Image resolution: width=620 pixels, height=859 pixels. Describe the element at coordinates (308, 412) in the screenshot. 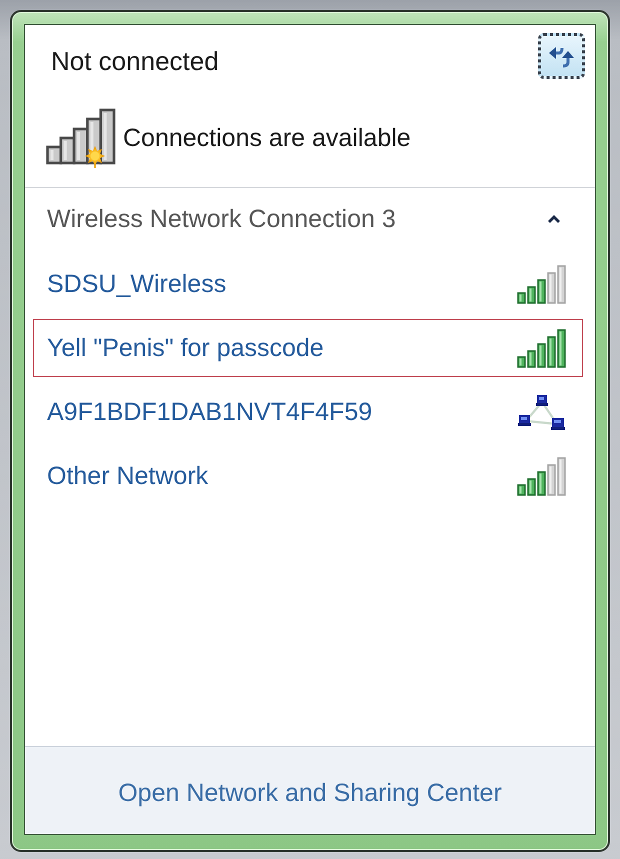

I see `network-item: A9F1BDF1DAB1NVT4F4F59` at that location.